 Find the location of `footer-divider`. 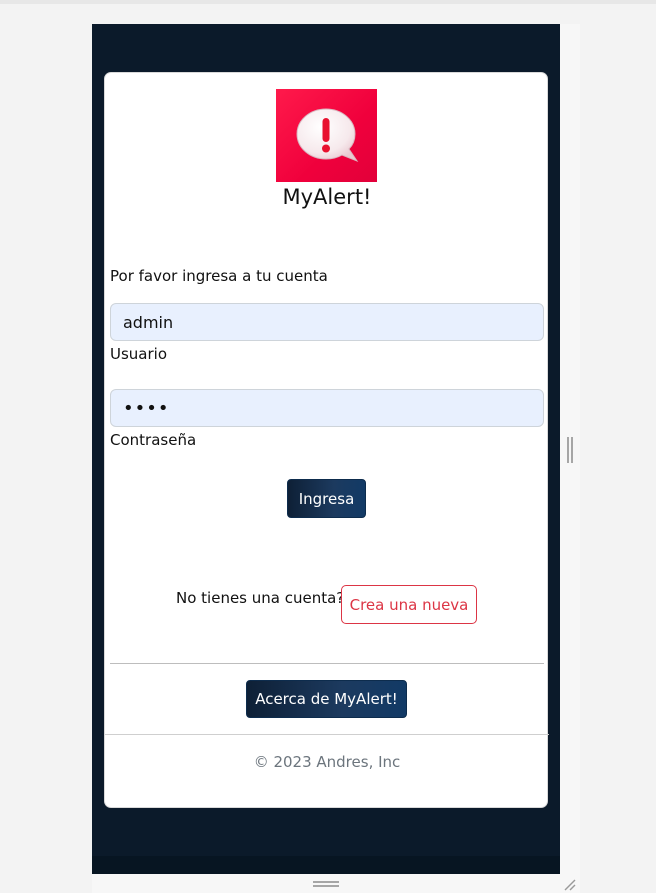

footer-divider is located at coordinates (327, 734).